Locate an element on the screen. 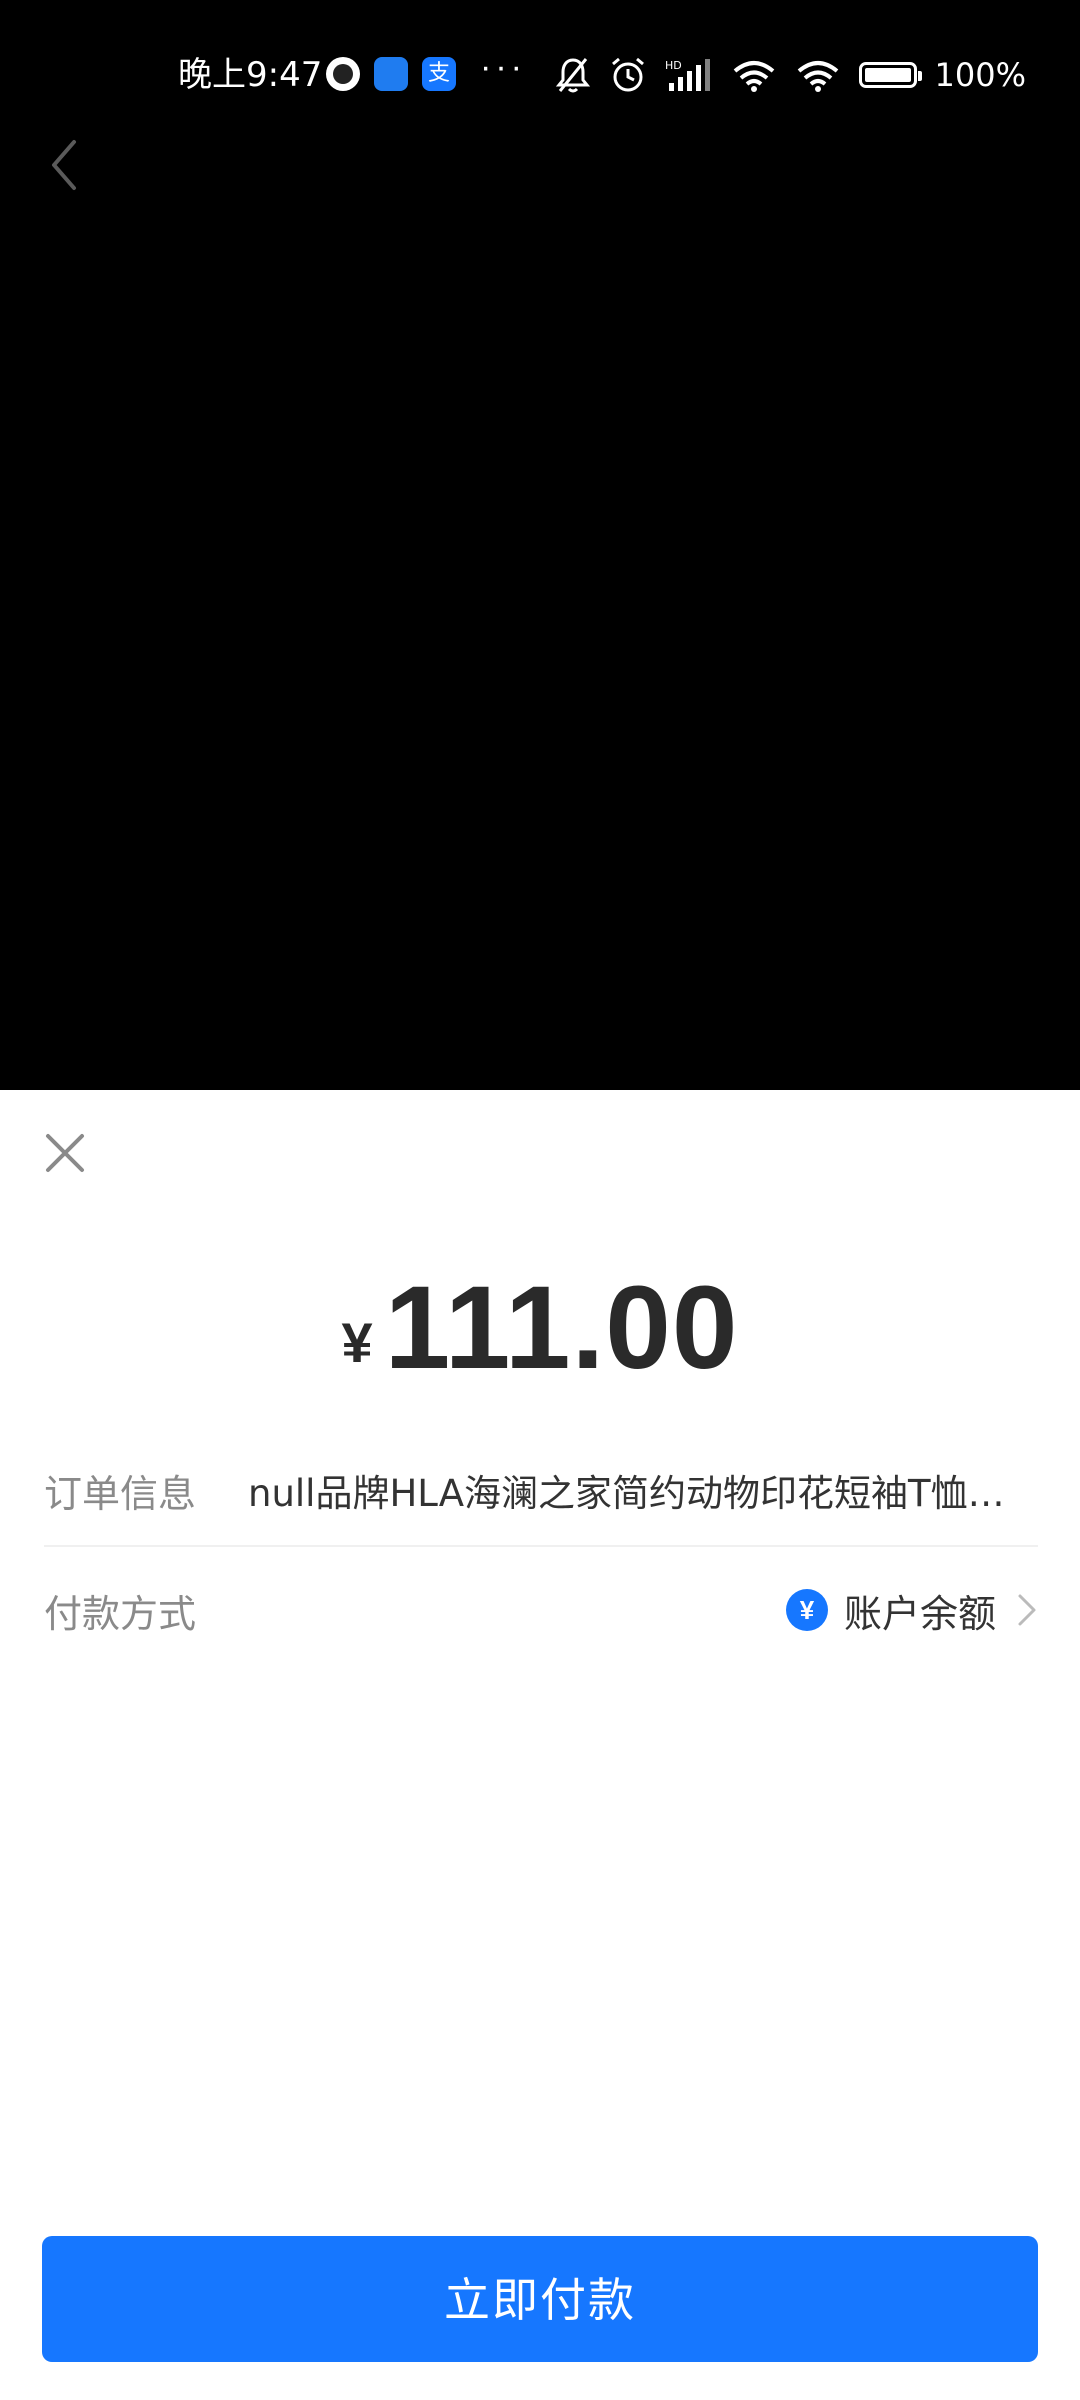 This screenshot has width=1080, height=2400. order-info-value: null品牌HLA海澜之家简约动物印花短袖T恤男夏季新款透气运动休闲 is located at coordinates (643, 1493).